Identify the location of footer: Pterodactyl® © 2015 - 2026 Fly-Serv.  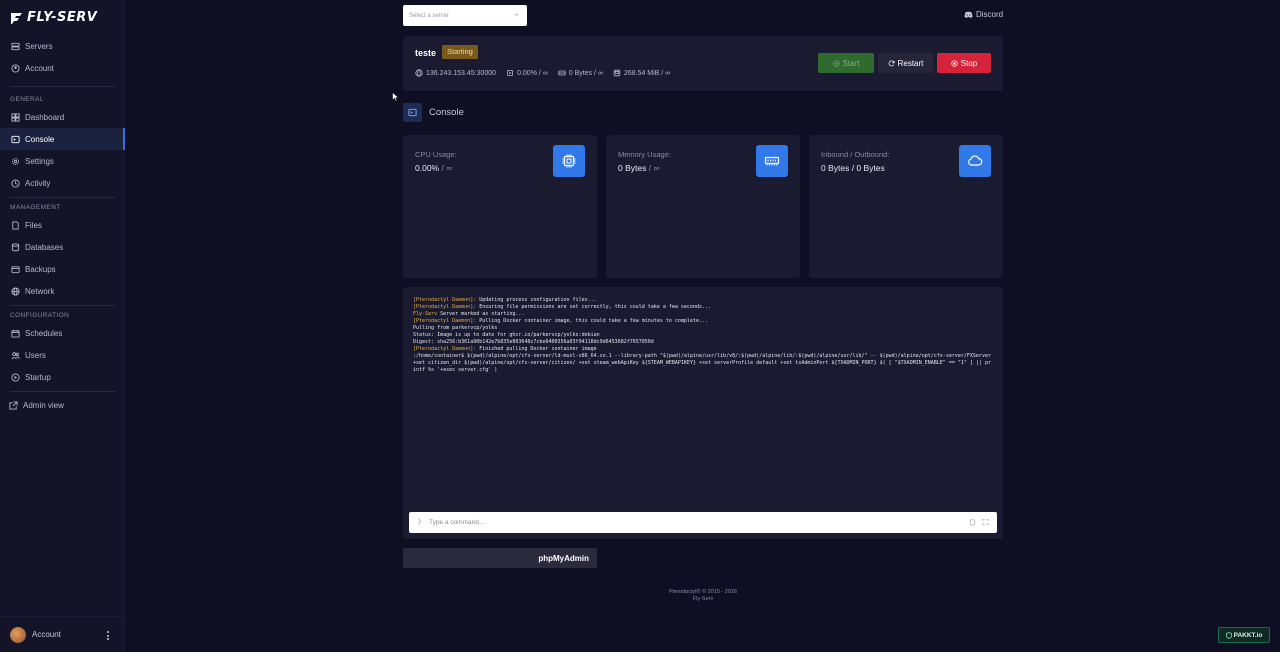
(703, 596).